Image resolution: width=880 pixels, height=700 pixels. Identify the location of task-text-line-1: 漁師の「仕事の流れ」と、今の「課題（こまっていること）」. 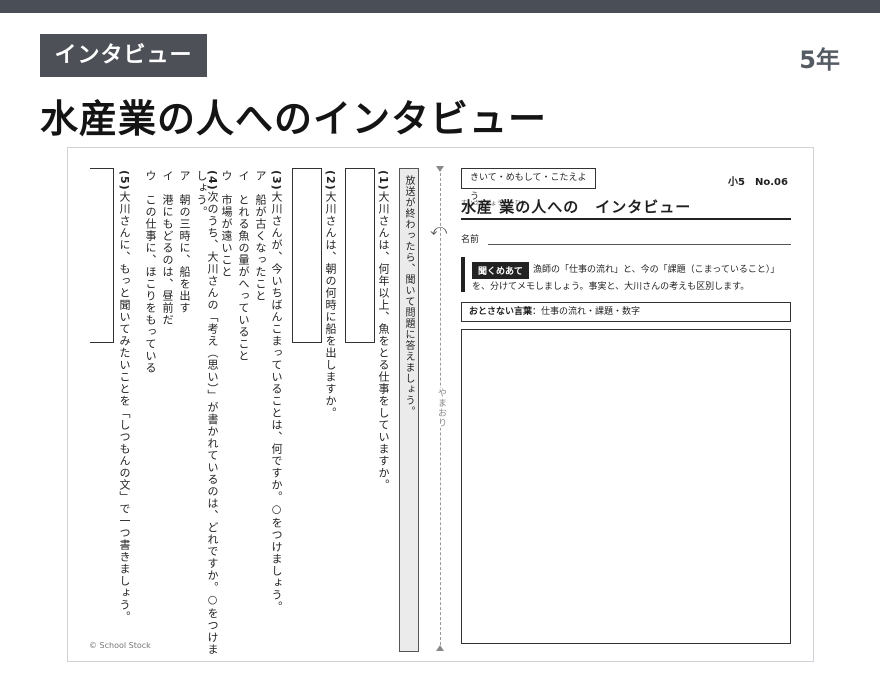
(656, 270).